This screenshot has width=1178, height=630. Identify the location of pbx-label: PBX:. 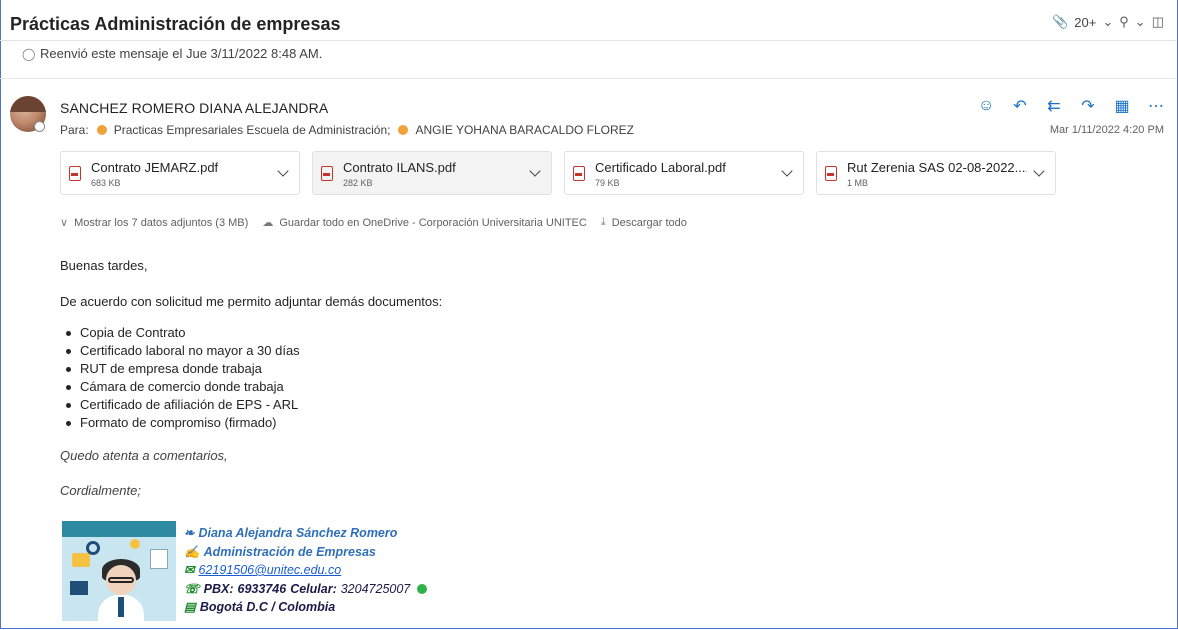
(218, 588).